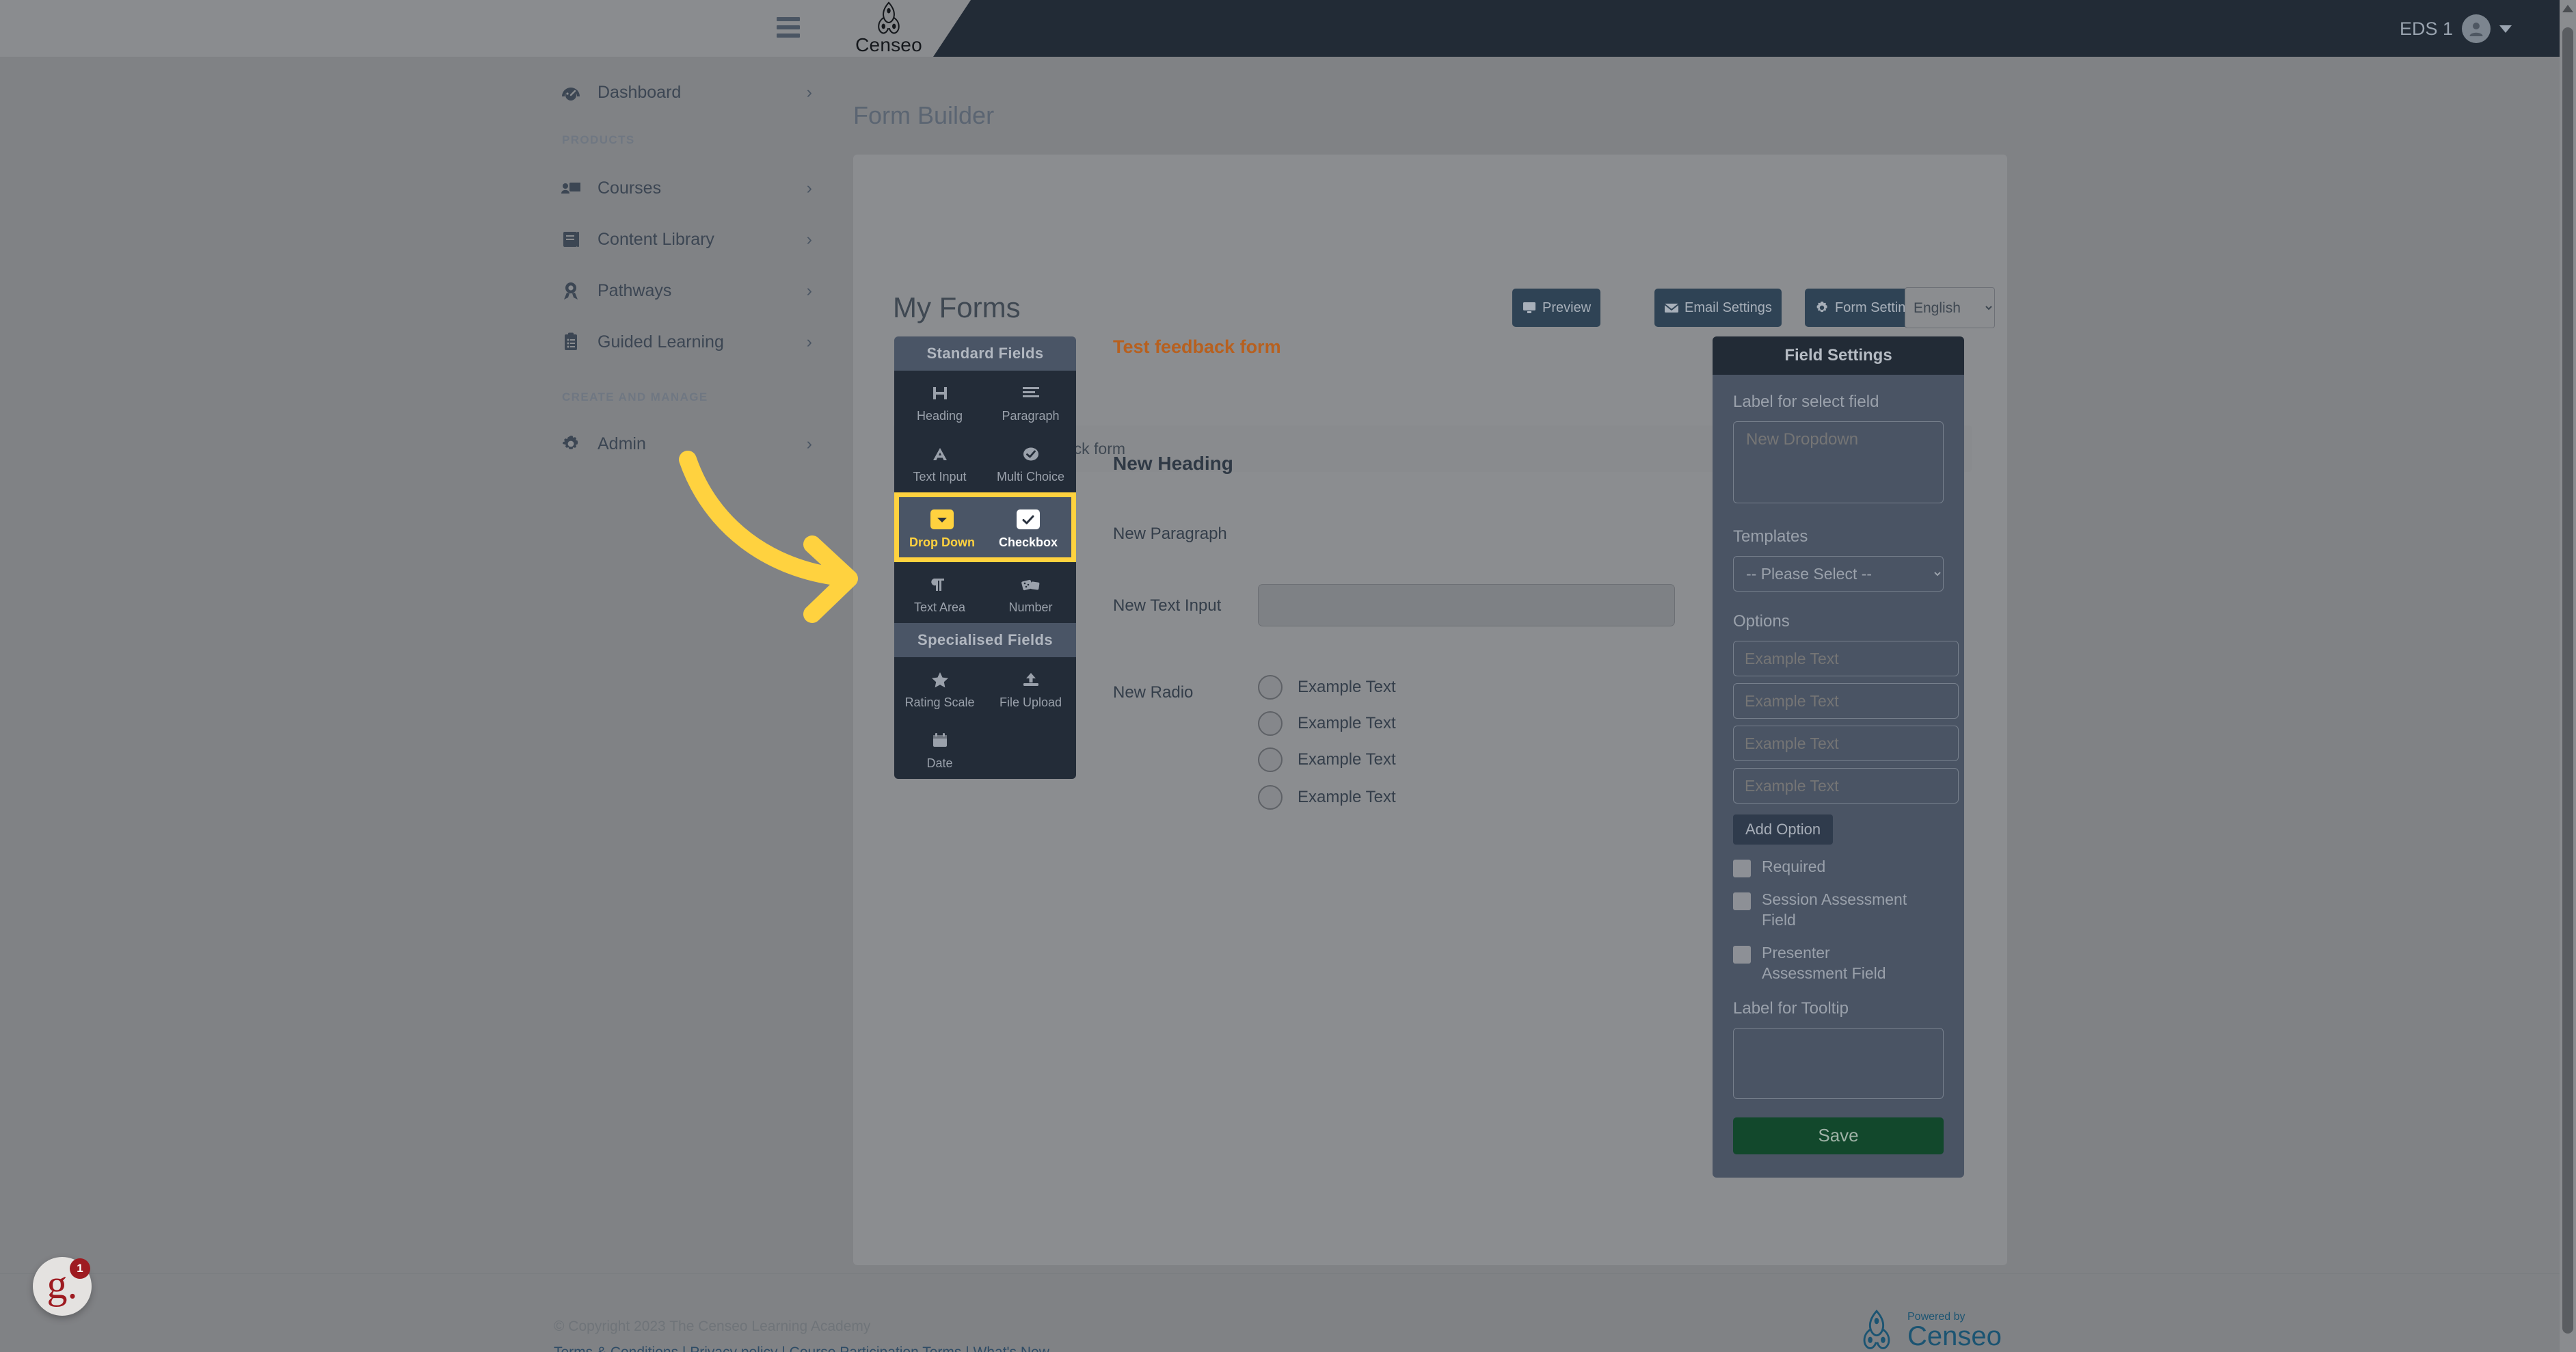 The height and width of the screenshot is (1352, 2576). I want to click on palette-item-date: Date, so click(939, 748).